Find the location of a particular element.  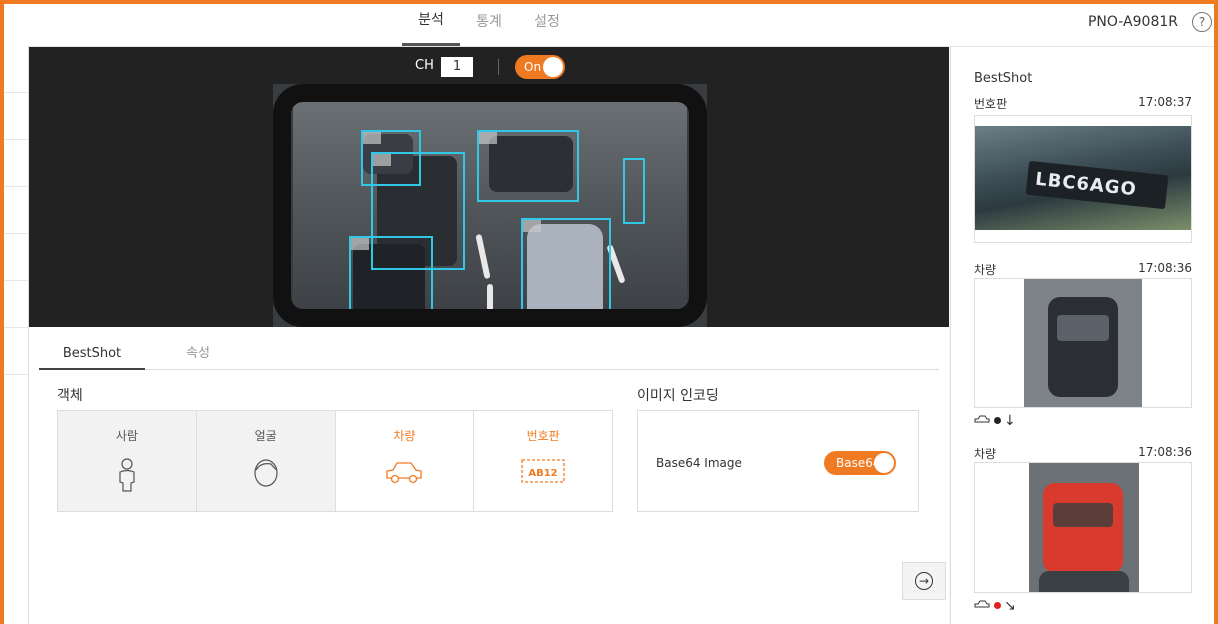

object-vehicle: 차량 is located at coordinates (405, 461).